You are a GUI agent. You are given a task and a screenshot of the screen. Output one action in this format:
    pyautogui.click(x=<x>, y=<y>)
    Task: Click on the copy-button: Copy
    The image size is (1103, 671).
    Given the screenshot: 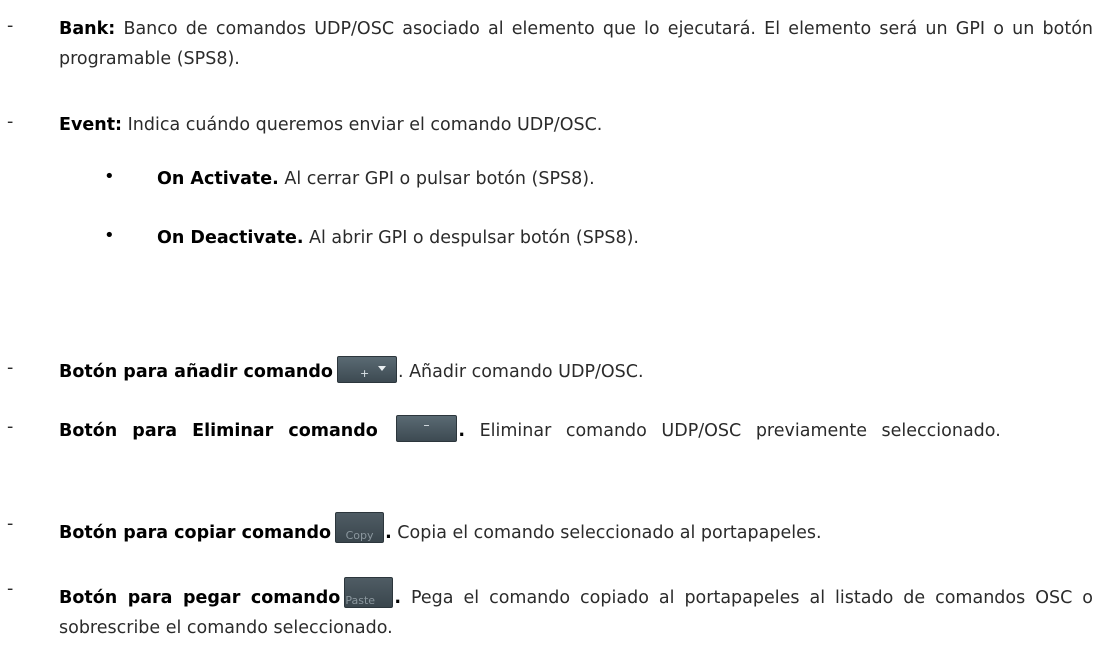 What is the action you would take?
    pyautogui.click(x=360, y=527)
    